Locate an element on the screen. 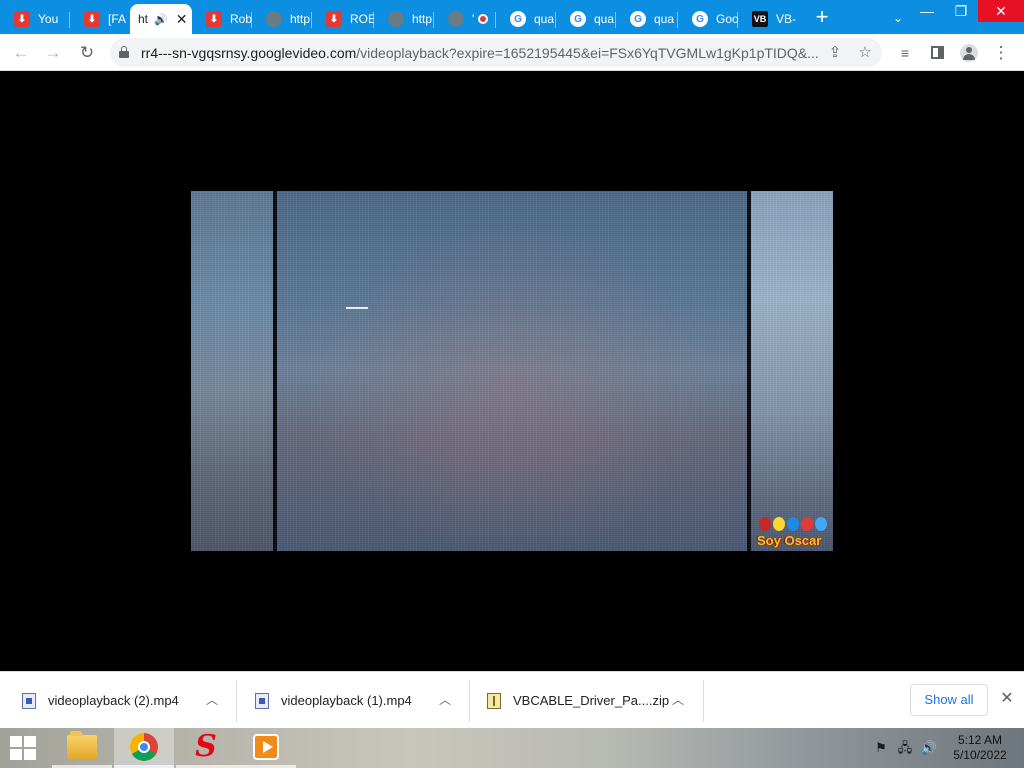  tab-title: Goo is located at coordinates (727, 19).